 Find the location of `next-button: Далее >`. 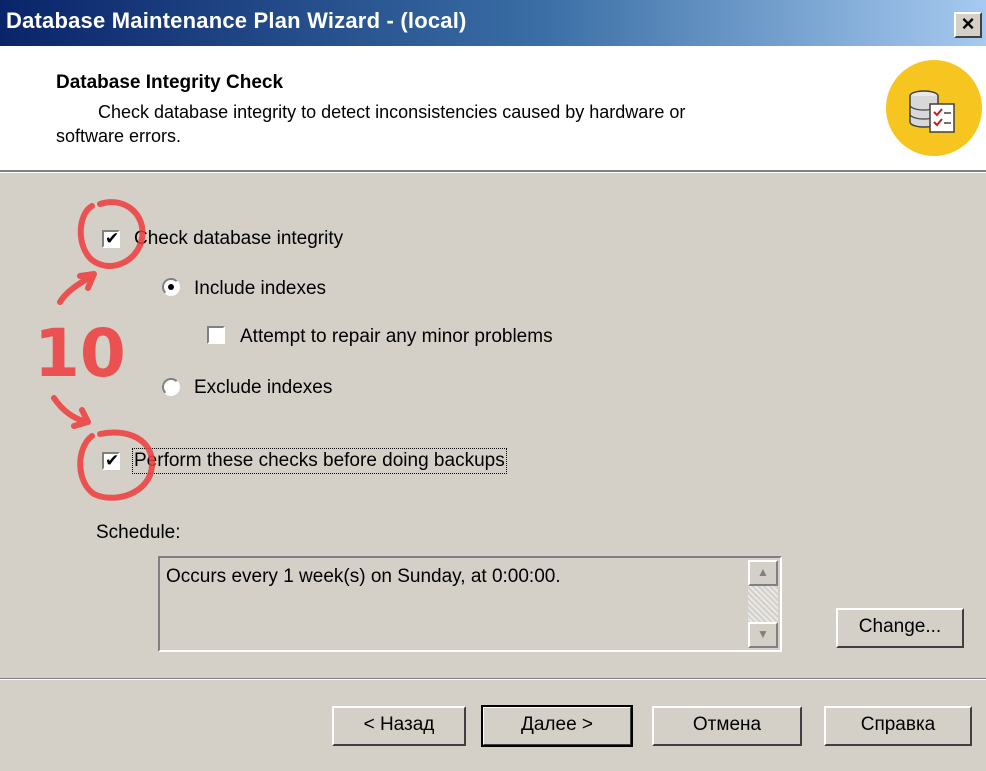

next-button: Далее > is located at coordinates (557, 726).